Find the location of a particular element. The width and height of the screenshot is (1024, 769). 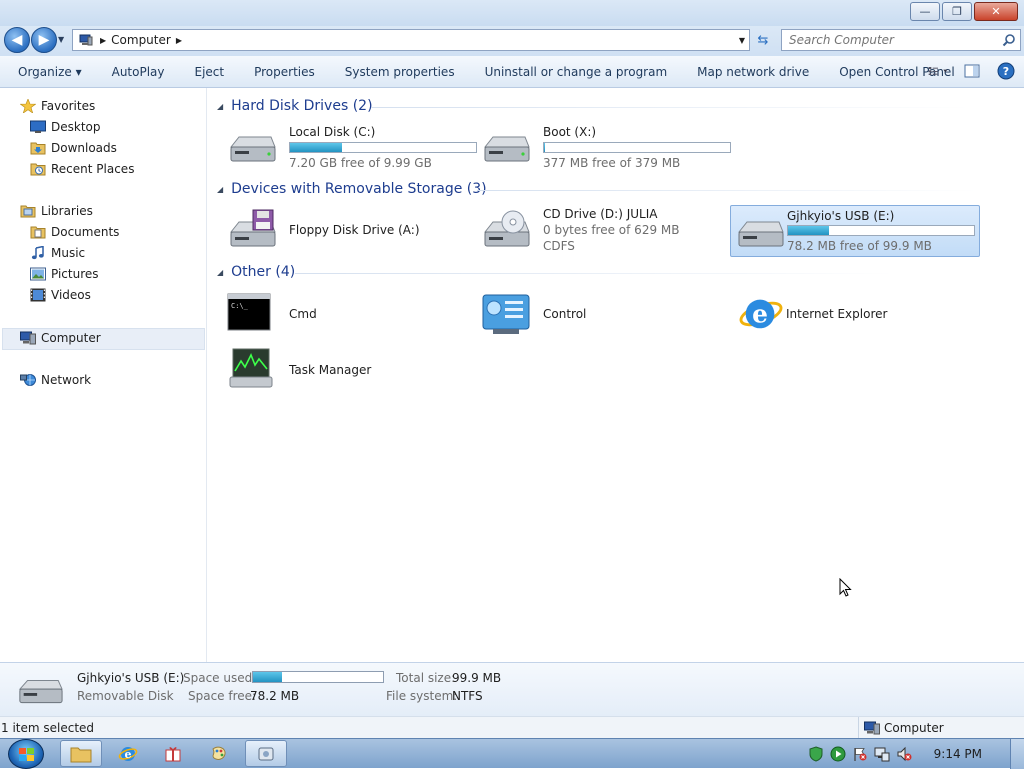

help-button: ? is located at coordinates (1006, 71).